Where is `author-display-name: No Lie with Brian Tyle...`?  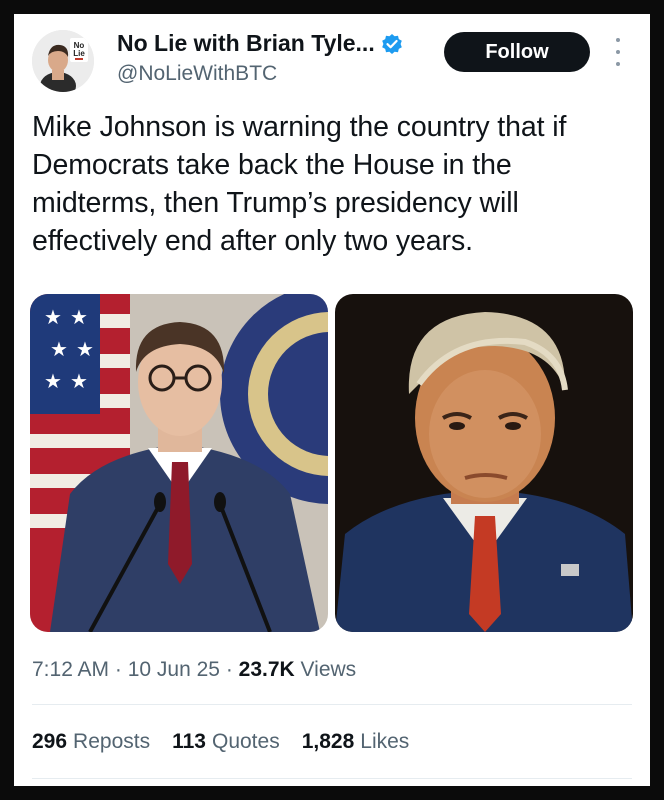
author-display-name: No Lie with Brian Tyle... is located at coordinates (246, 43).